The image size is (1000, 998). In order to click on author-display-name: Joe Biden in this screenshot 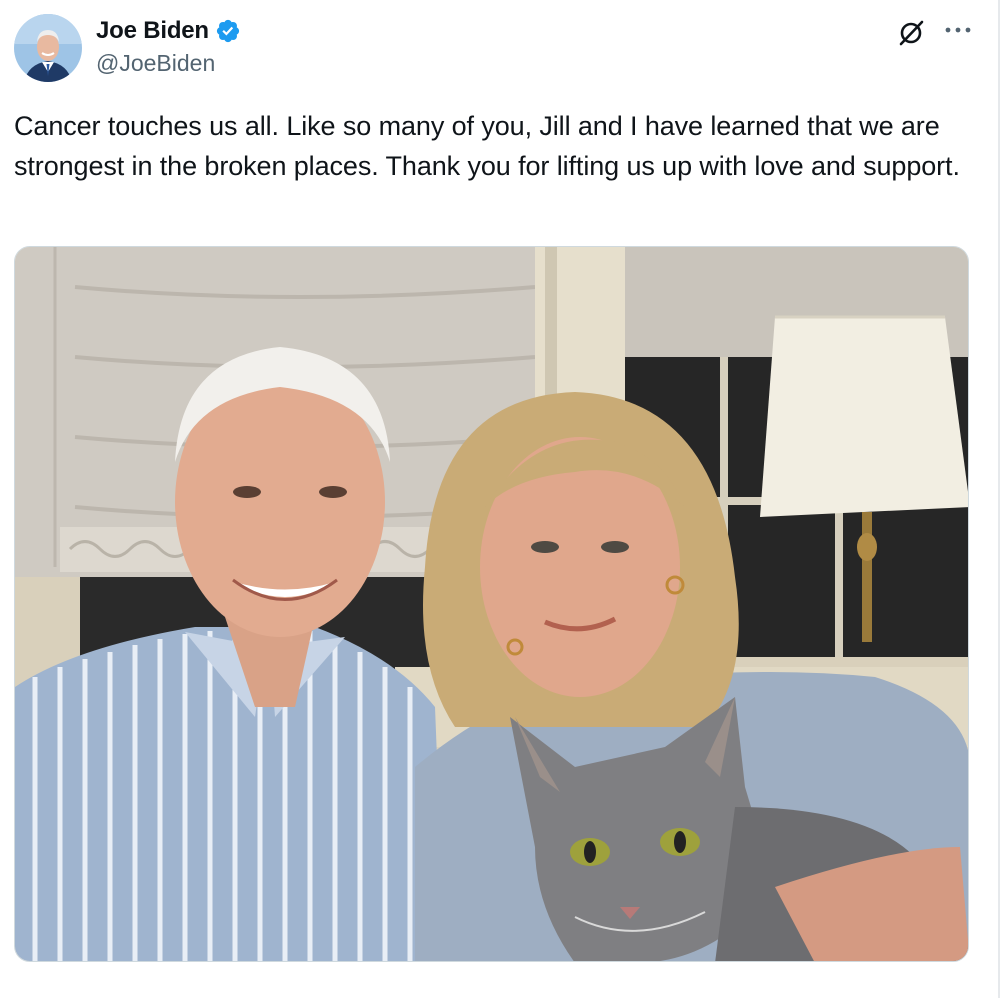, I will do `click(152, 31)`.